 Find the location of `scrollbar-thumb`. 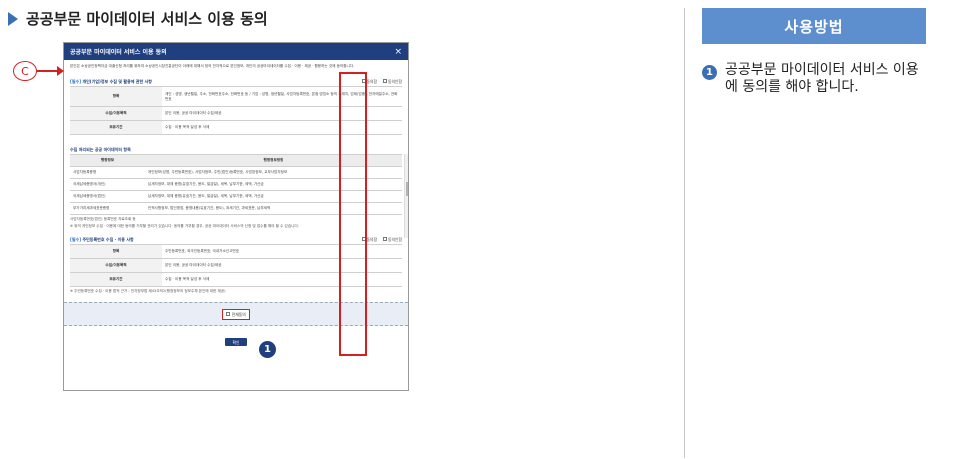

scrollbar-thumb is located at coordinates (406, 189).